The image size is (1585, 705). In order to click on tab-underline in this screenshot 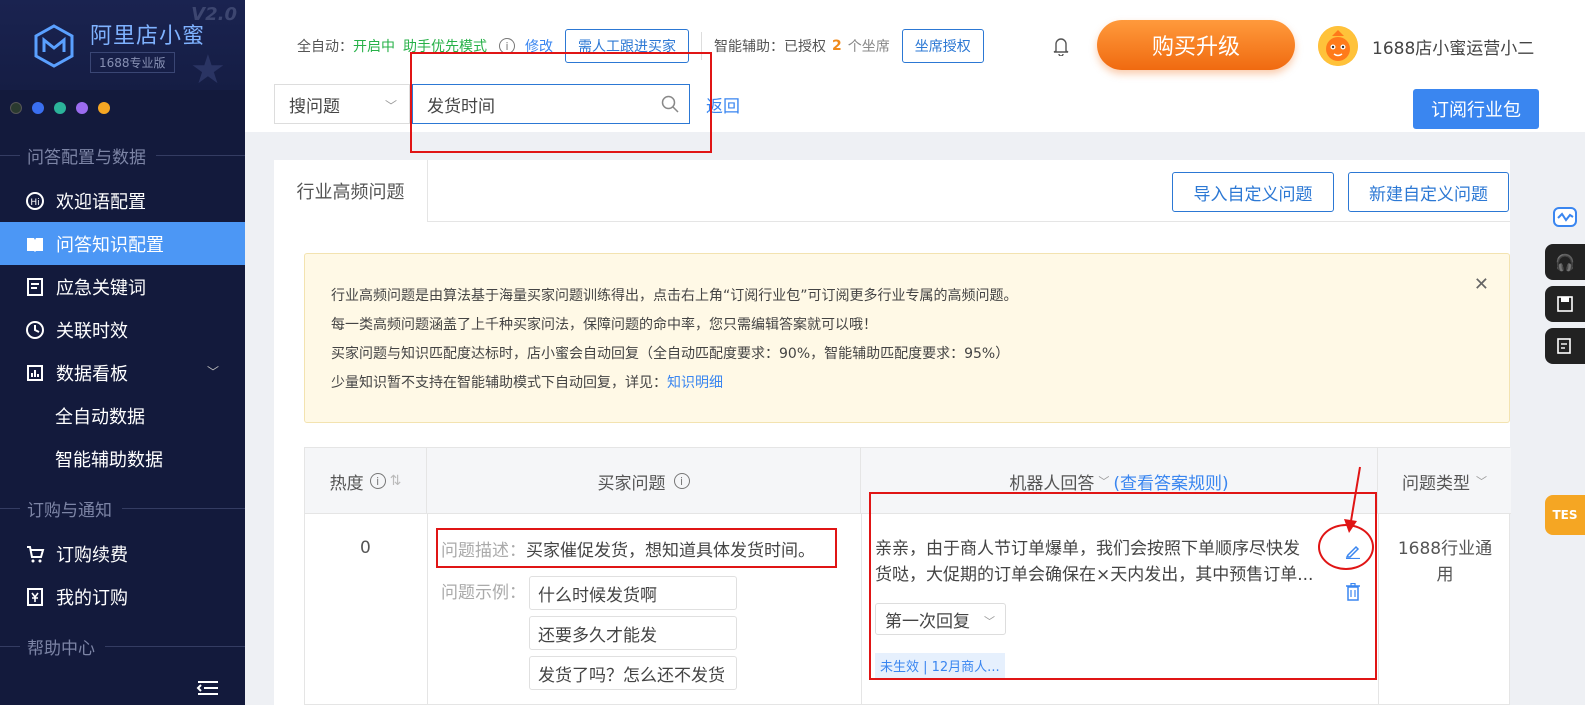, I will do `click(969, 221)`.